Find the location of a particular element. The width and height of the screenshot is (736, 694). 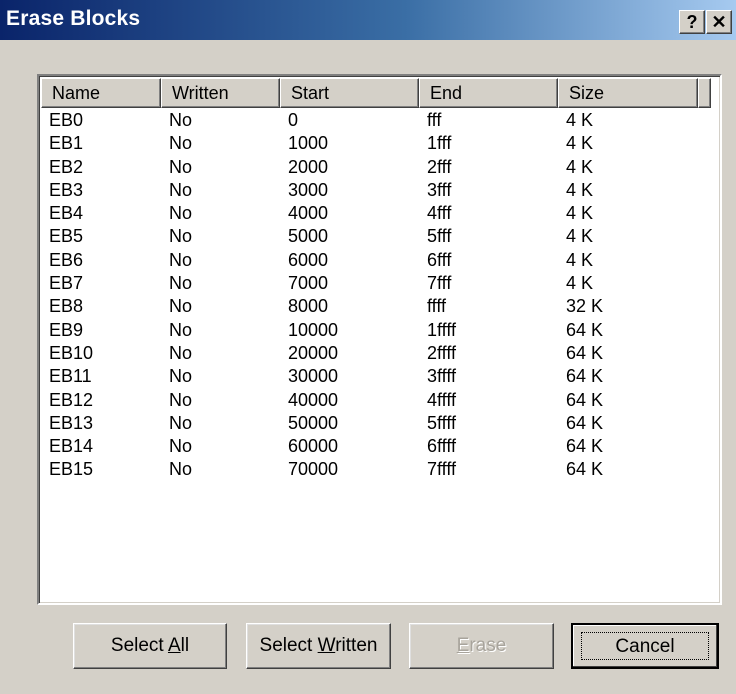

table-row: EB13 No 50000 5ffff 64 K is located at coordinates (380, 423).